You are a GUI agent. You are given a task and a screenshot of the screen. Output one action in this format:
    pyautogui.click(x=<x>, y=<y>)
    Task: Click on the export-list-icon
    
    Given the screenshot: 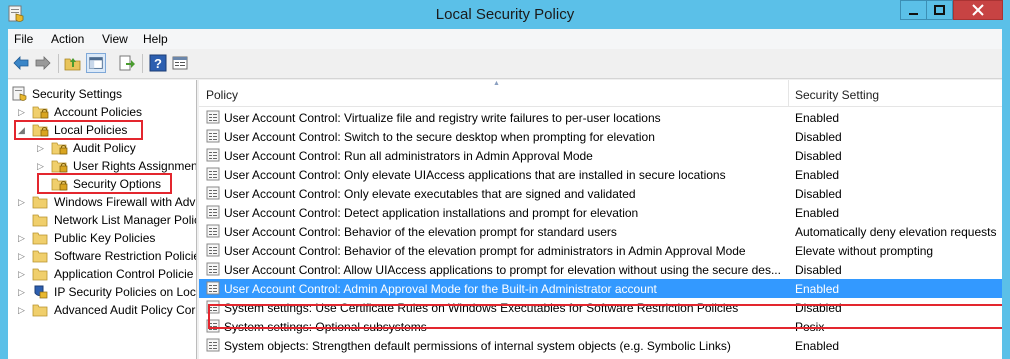 What is the action you would take?
    pyautogui.click(x=127, y=63)
    